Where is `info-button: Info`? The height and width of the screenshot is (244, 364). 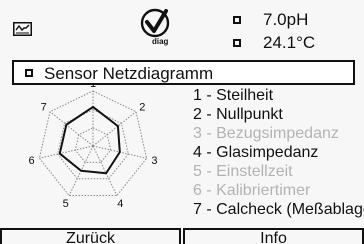
info-button: Info is located at coordinates (273, 236).